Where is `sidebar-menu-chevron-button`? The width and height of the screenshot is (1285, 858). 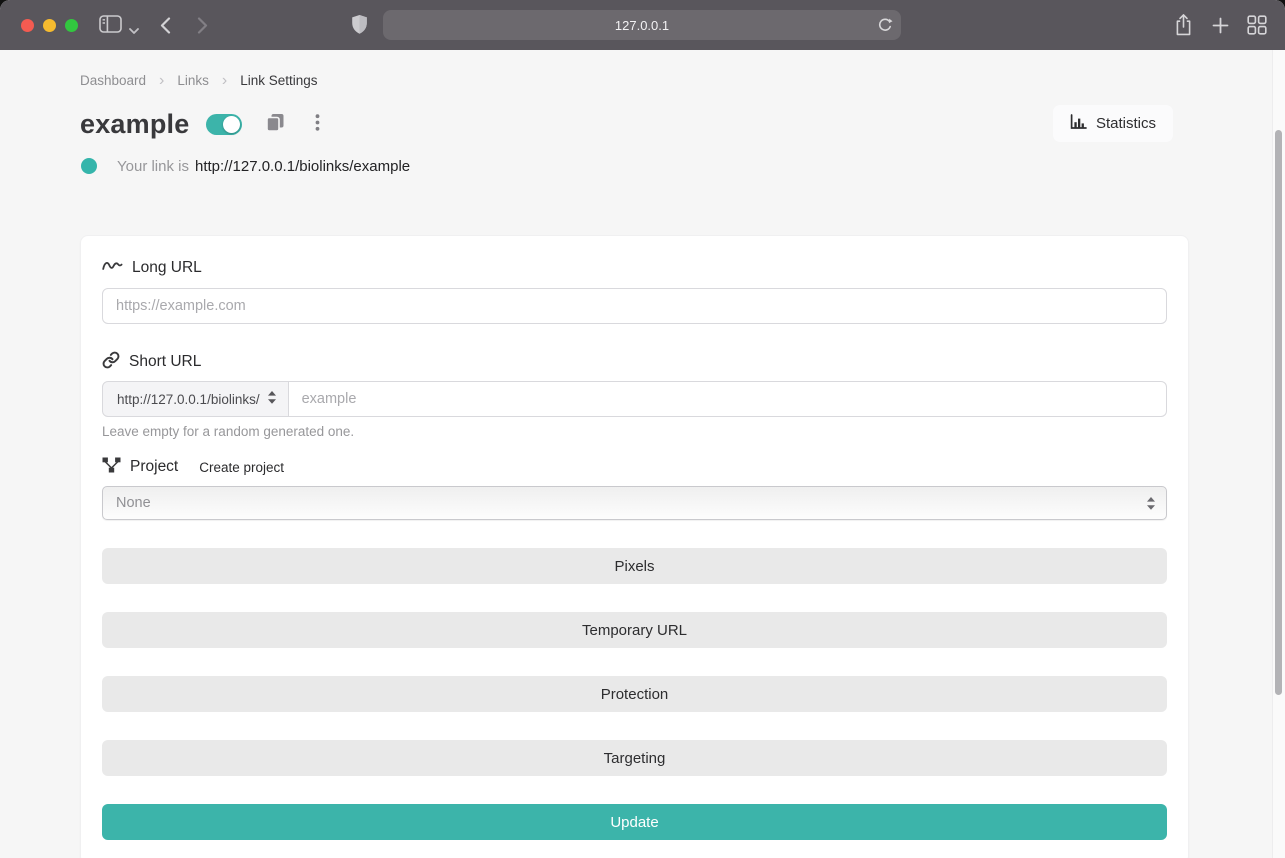 sidebar-menu-chevron-button is located at coordinates (134, 29).